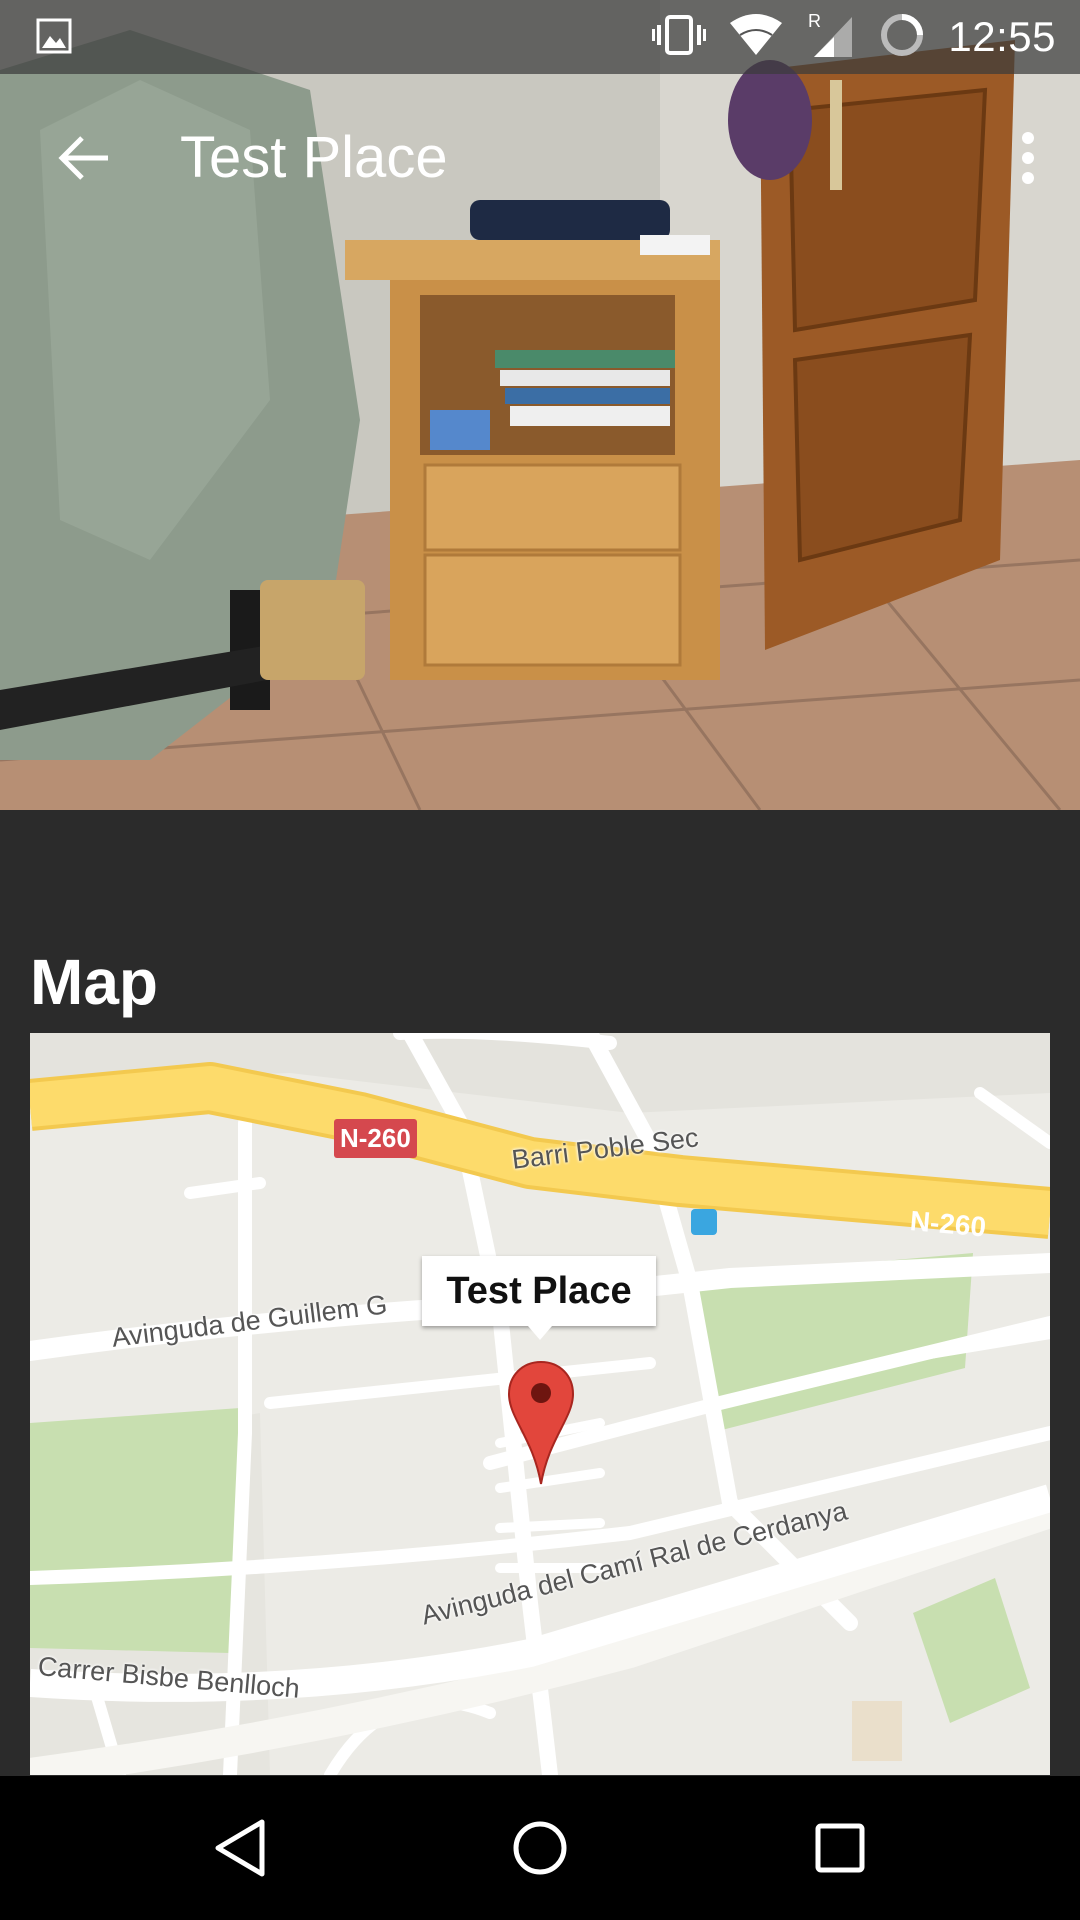 Image resolution: width=1080 pixels, height=1920 pixels. Describe the element at coordinates (539, 1290) in the screenshot. I see `marker-info-title: Test Place` at that location.